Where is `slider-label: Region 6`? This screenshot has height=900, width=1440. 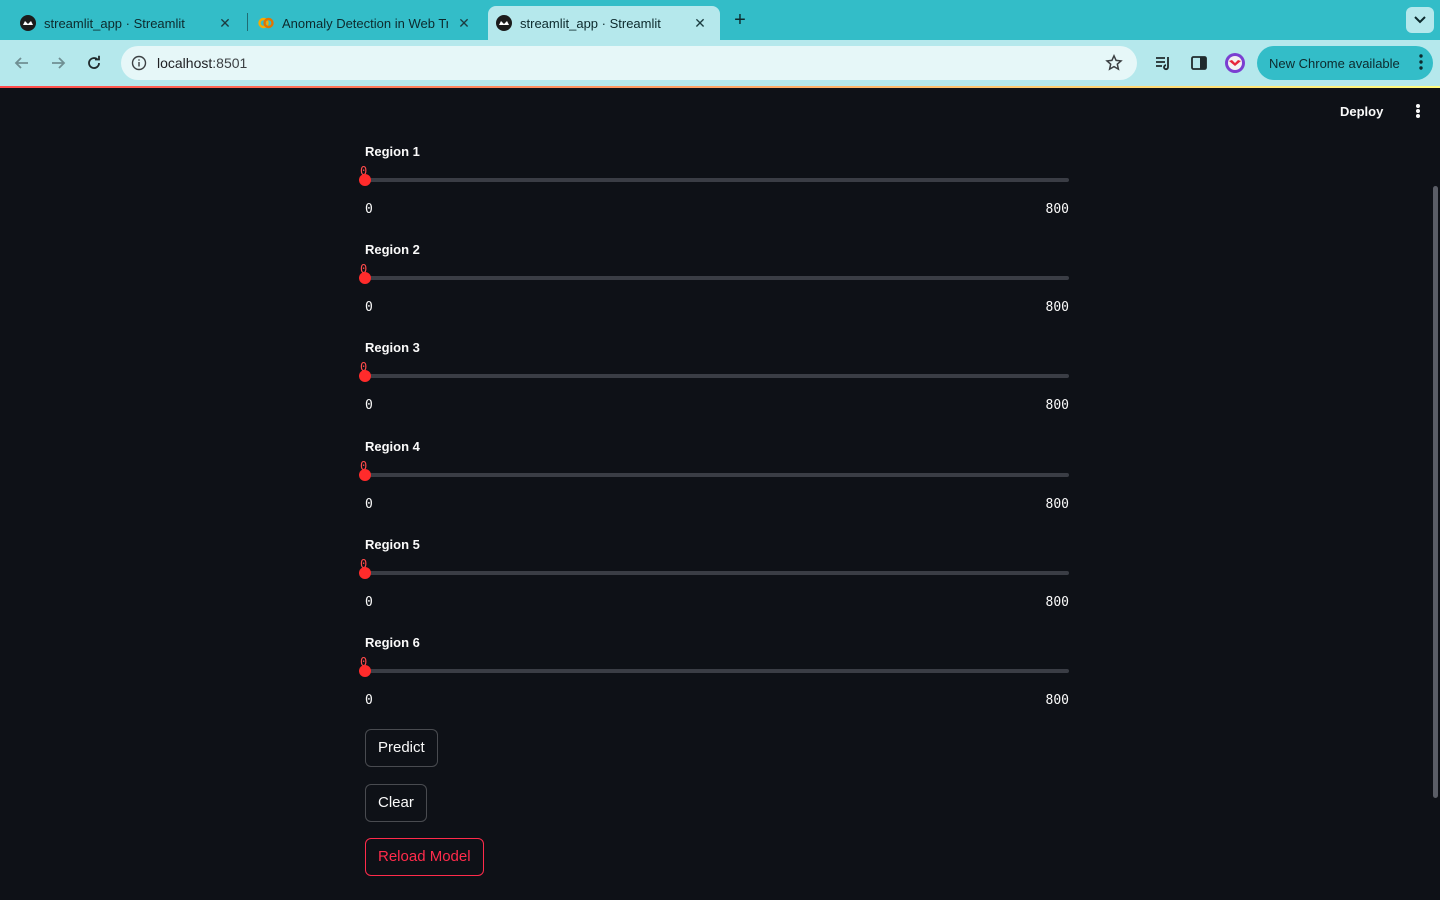
slider-label: Region 6 is located at coordinates (392, 642).